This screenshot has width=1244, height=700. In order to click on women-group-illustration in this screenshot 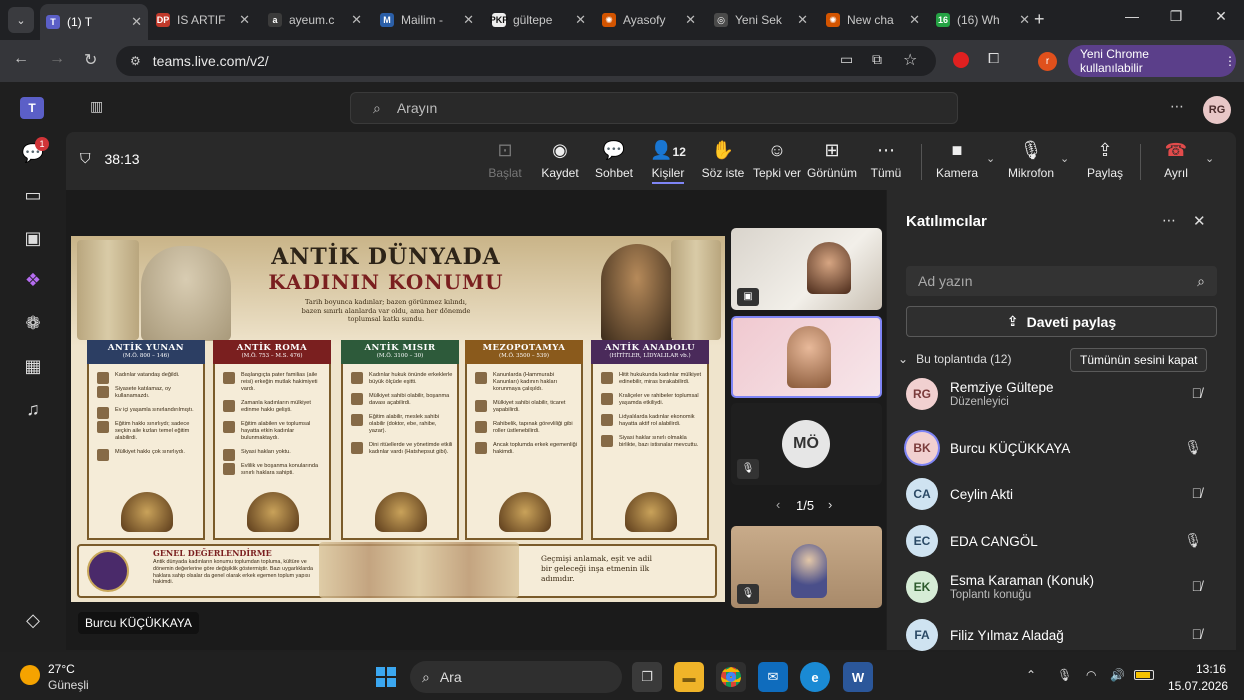, I will do `click(419, 570)`.